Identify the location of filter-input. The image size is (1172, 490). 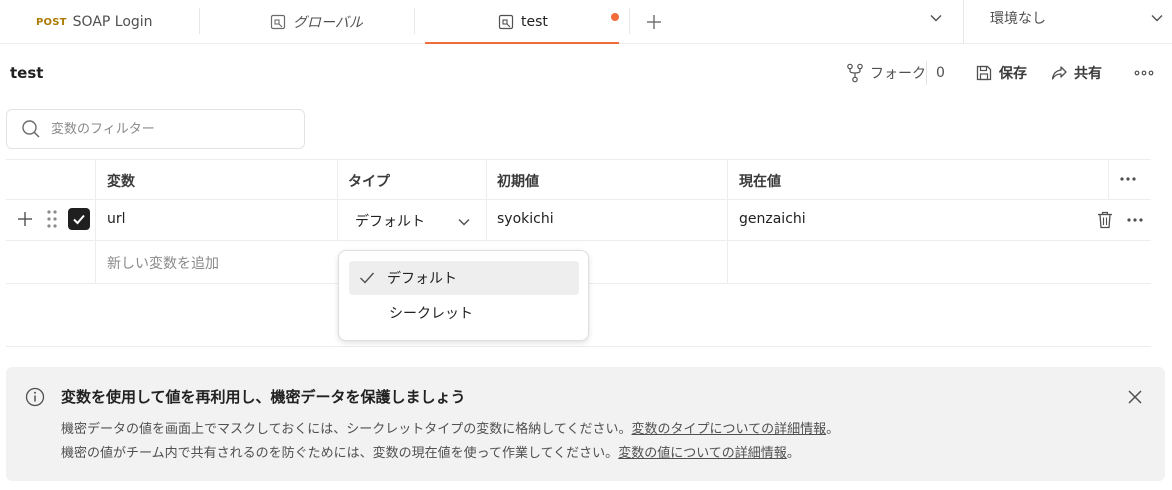
(171, 129).